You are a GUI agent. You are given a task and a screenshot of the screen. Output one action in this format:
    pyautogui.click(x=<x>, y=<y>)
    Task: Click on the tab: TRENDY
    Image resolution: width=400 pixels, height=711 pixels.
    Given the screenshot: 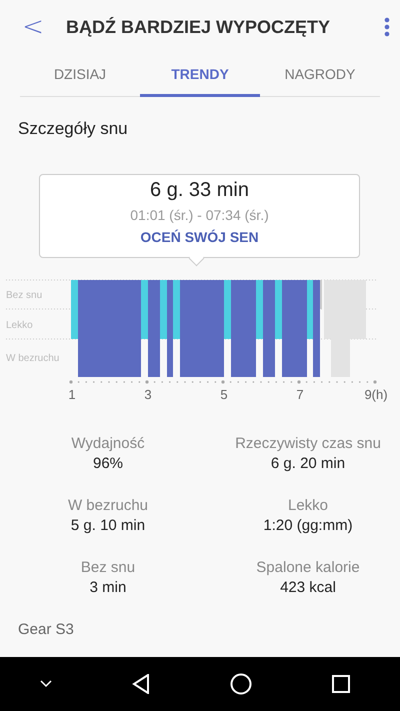 What is the action you would take?
    pyautogui.click(x=200, y=75)
    